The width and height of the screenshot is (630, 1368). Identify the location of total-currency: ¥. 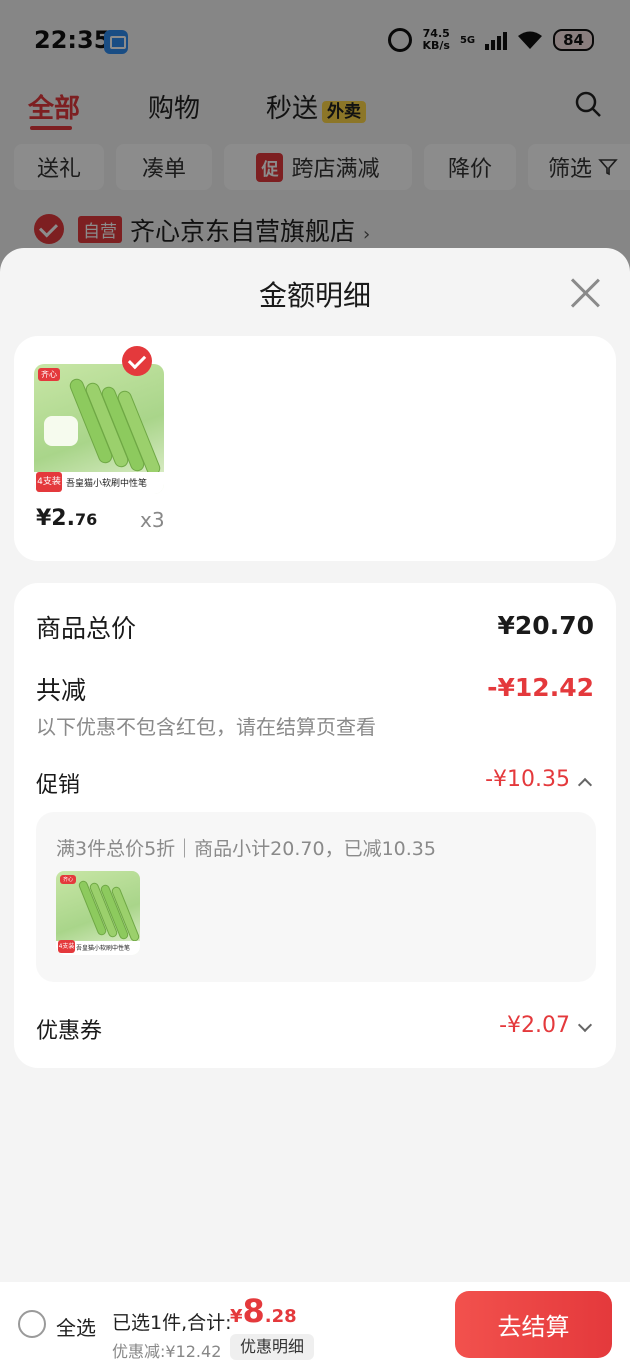
(236, 1316).